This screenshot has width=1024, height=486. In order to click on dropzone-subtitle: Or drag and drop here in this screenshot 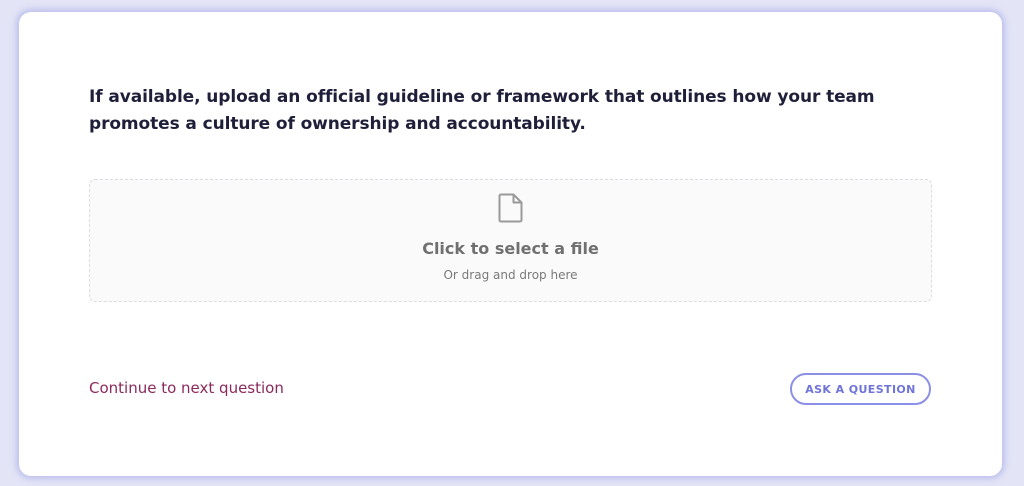, I will do `click(510, 275)`.